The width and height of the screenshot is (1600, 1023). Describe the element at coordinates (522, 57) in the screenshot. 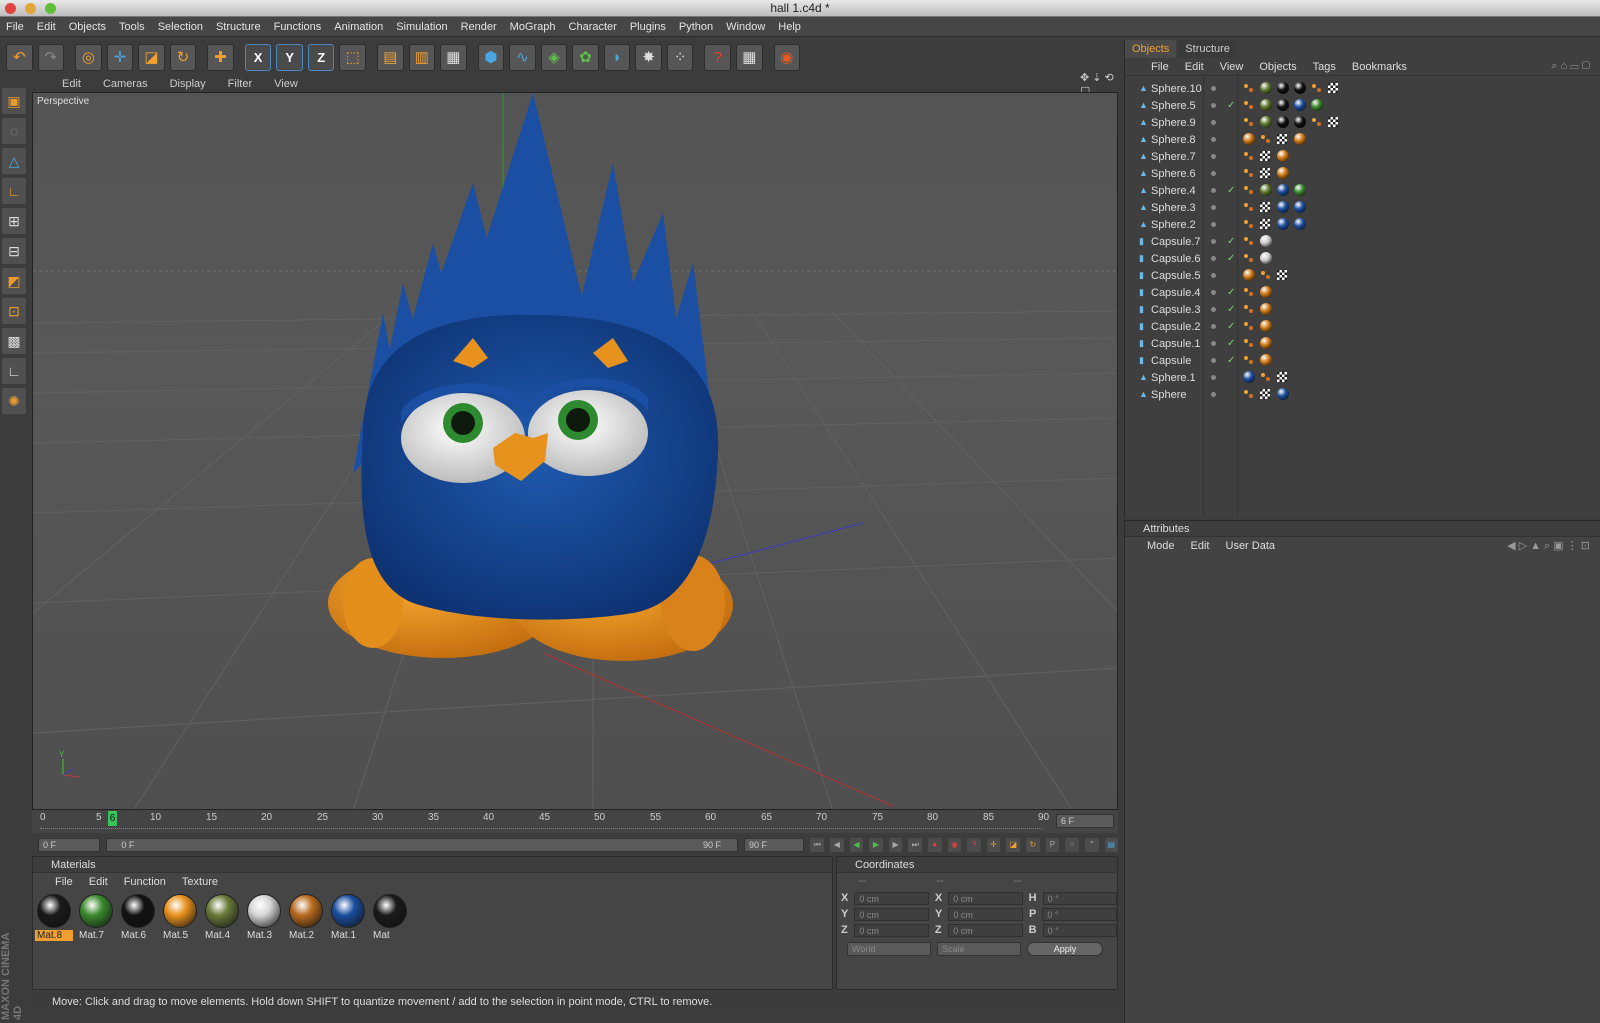

I see `spline-icon: ∿` at that location.